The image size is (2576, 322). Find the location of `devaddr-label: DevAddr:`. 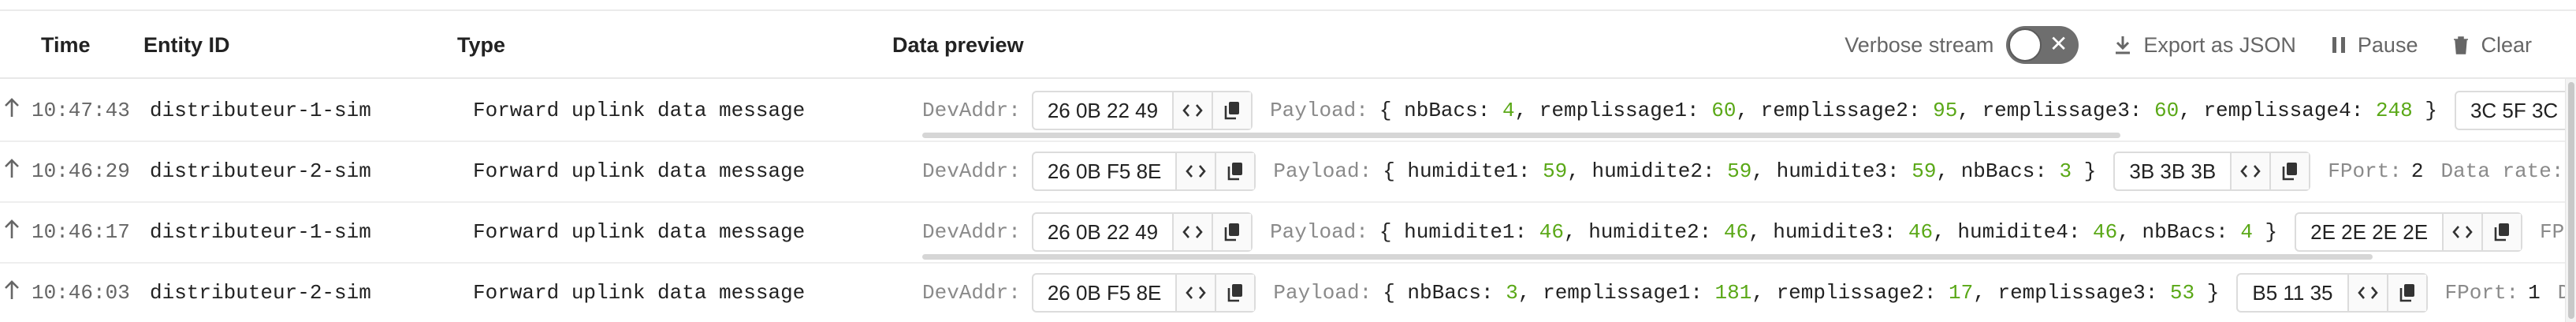

devaddr-label: DevAddr: is located at coordinates (971, 293).